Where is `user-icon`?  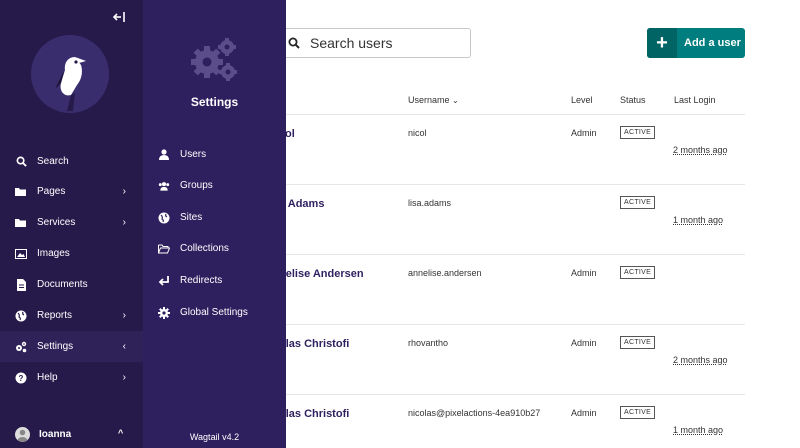
user-icon is located at coordinates (164, 155).